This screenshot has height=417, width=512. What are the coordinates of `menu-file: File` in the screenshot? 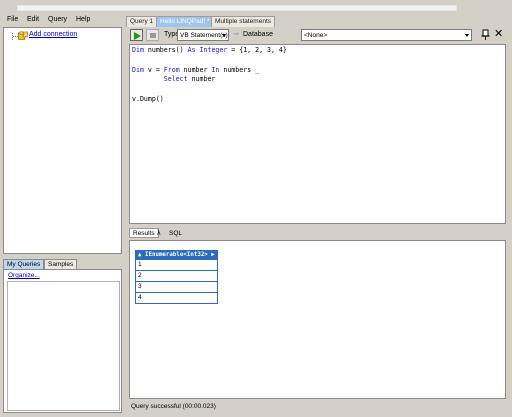 It's located at (12, 20).